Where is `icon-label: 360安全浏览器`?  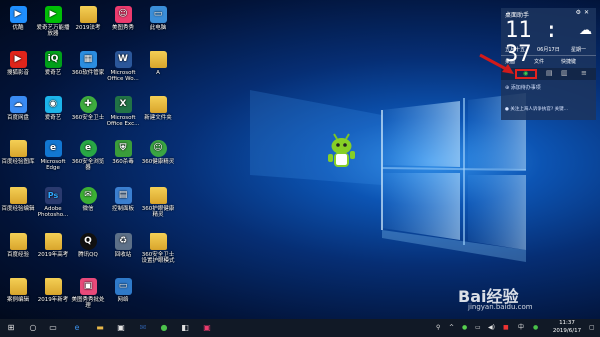 icon-label: 360安全浏览器 is located at coordinates (88, 165).